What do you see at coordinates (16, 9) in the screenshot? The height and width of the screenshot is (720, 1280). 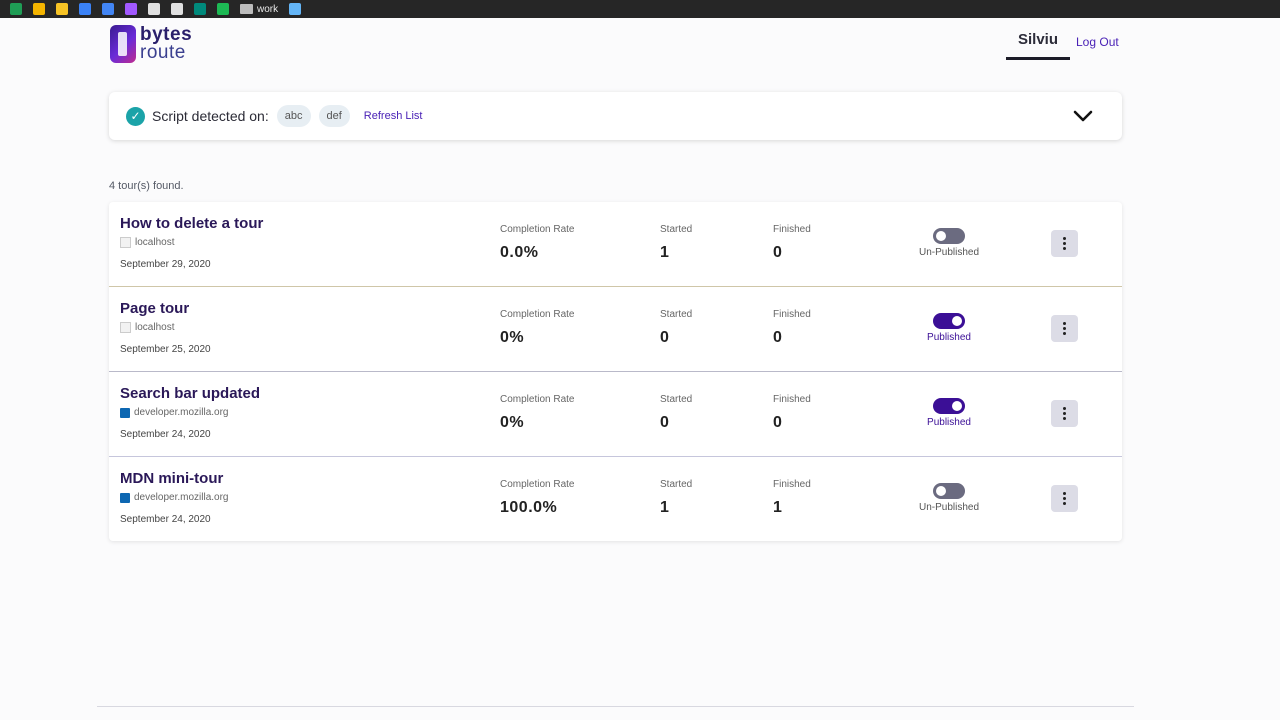 I see `sheets-icon` at bounding box center [16, 9].